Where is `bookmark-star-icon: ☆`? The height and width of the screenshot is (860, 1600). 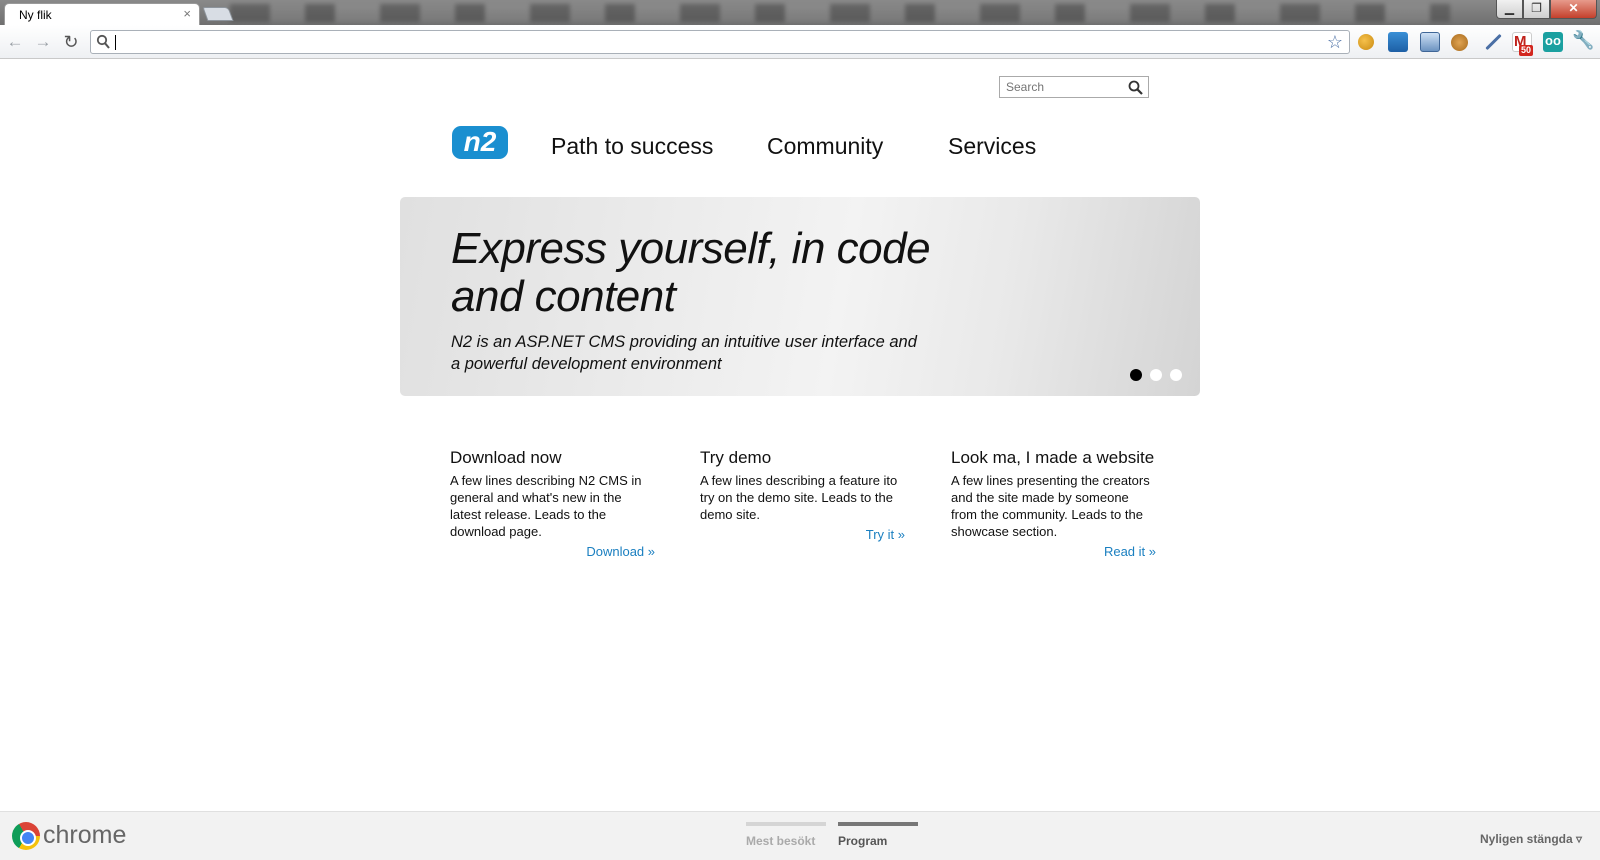 bookmark-star-icon: ☆ is located at coordinates (1335, 42).